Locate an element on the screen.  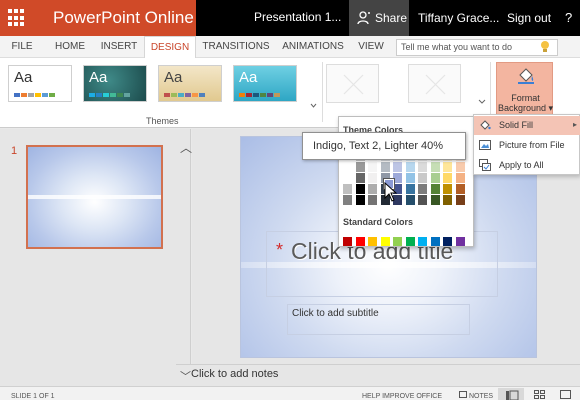
variants-more-icon is located at coordinates (482, 102).